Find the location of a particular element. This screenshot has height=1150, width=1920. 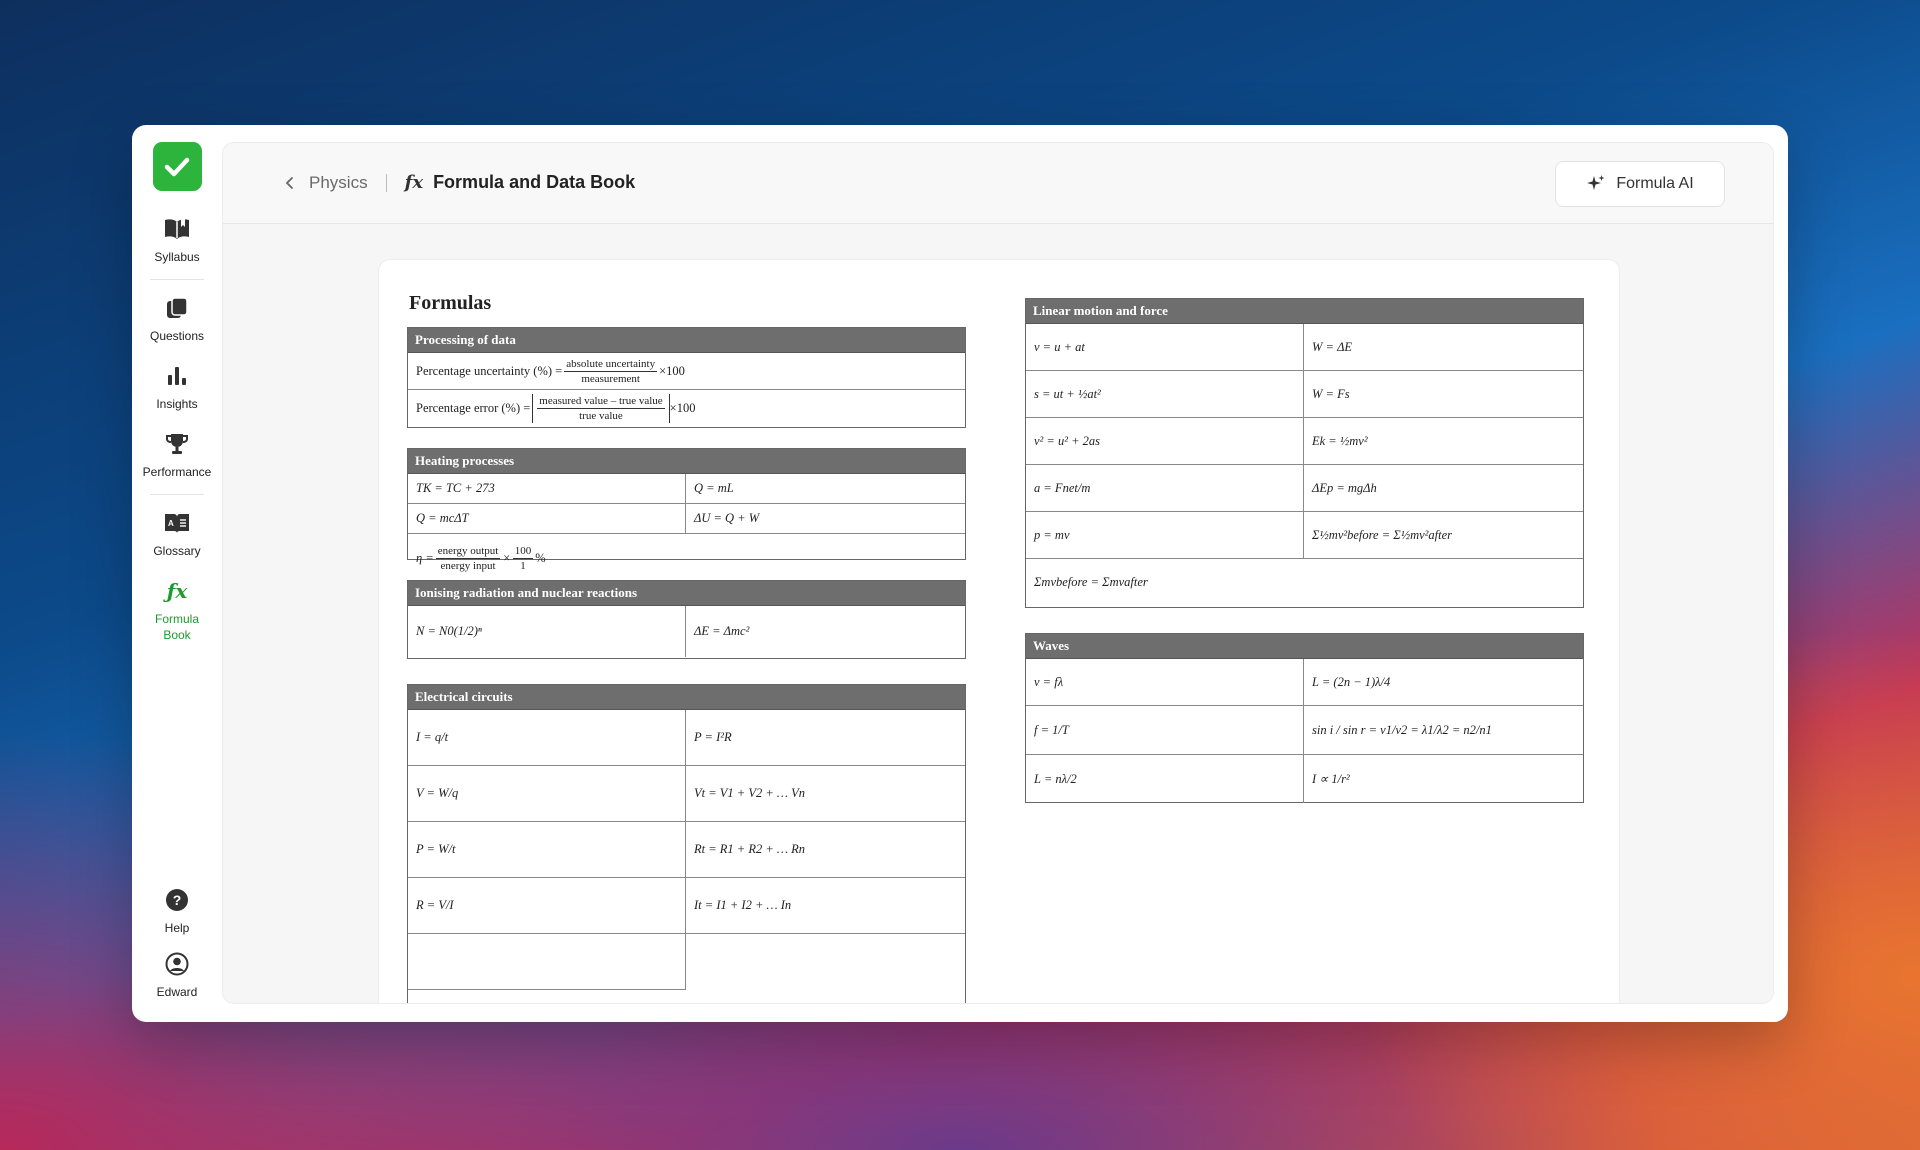

section-title: Heating processes is located at coordinates (686, 461).